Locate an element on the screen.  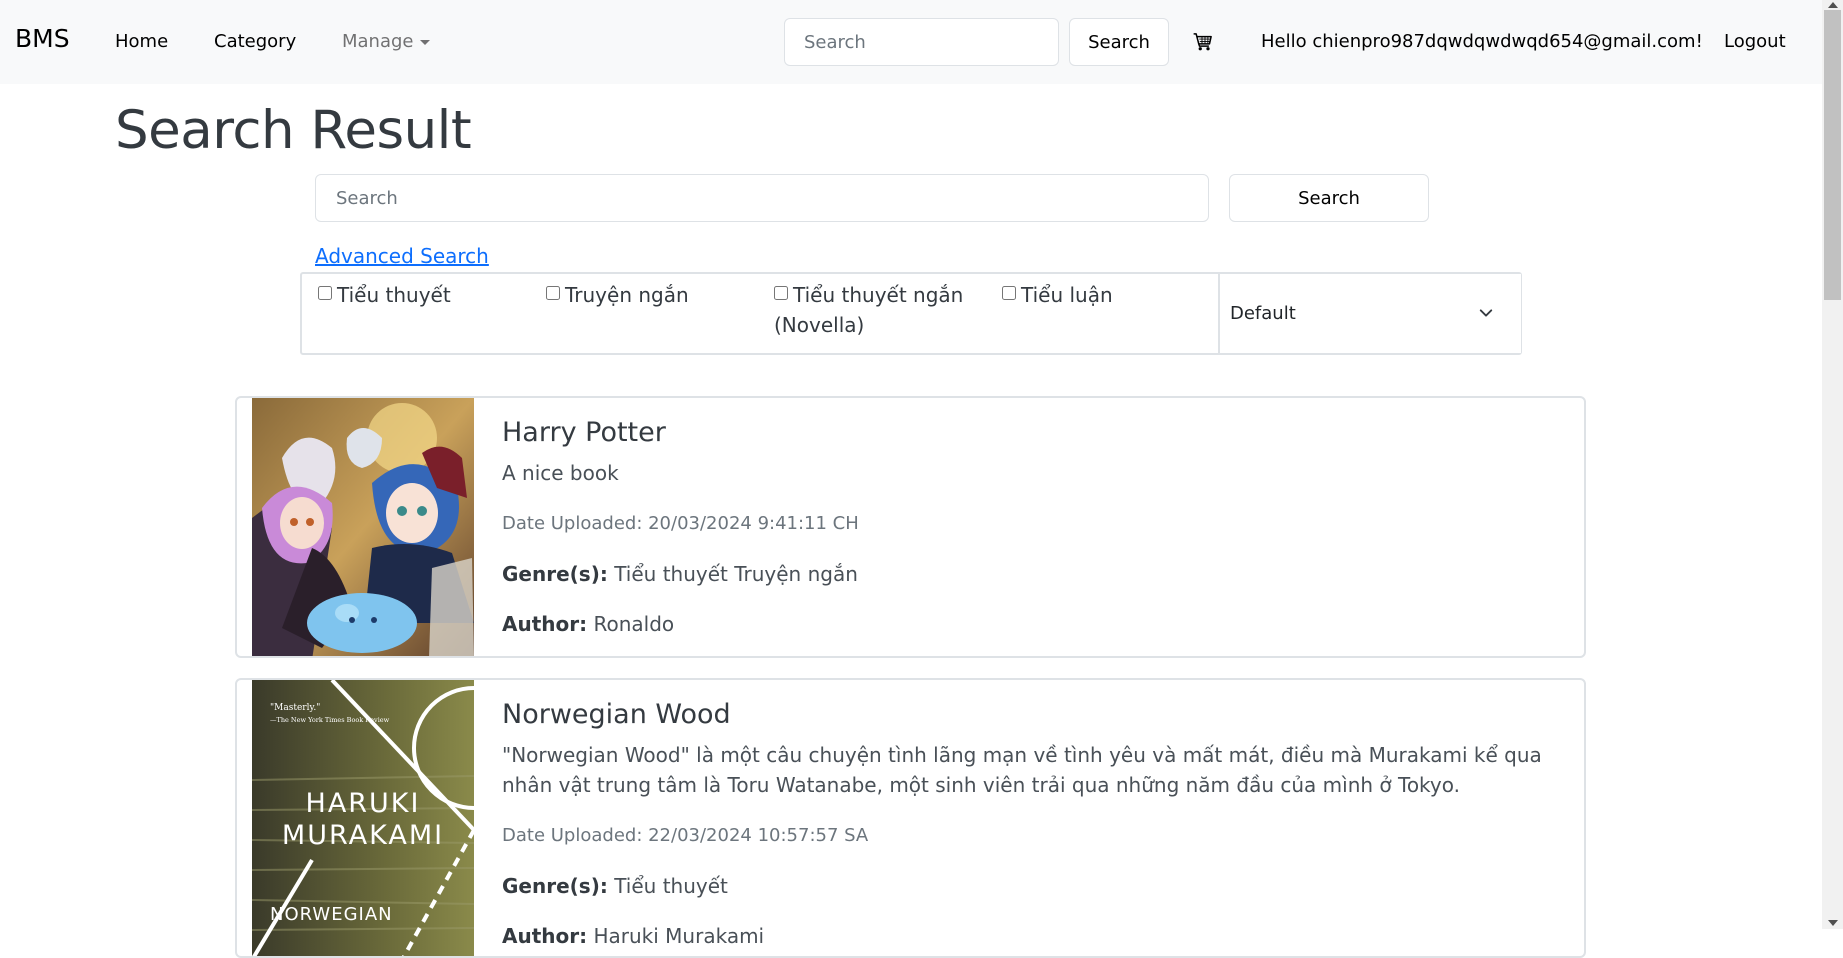
main-search-button: Search is located at coordinates (1329, 198).